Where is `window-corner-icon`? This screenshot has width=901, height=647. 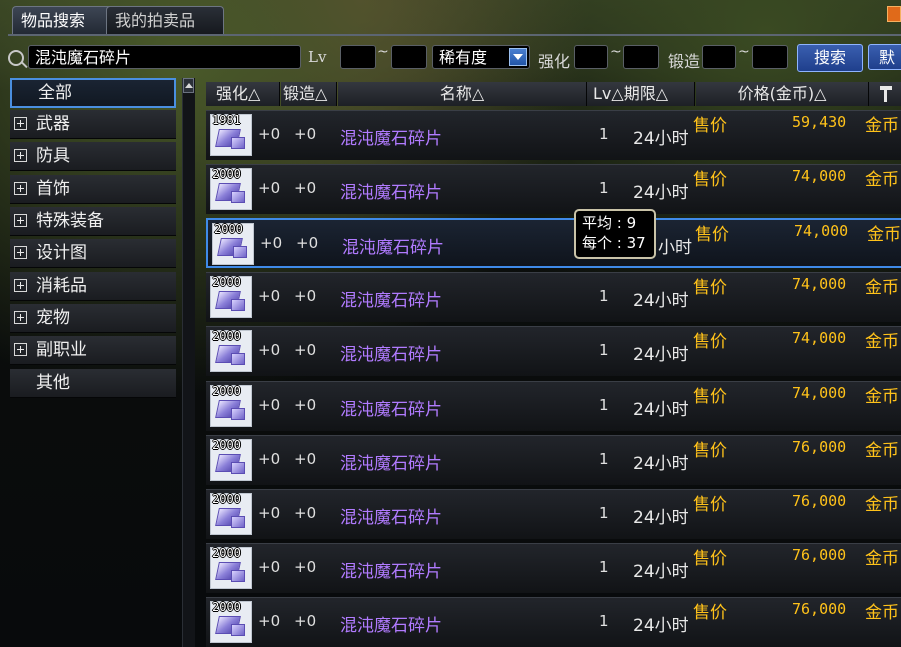 window-corner-icon is located at coordinates (894, 14).